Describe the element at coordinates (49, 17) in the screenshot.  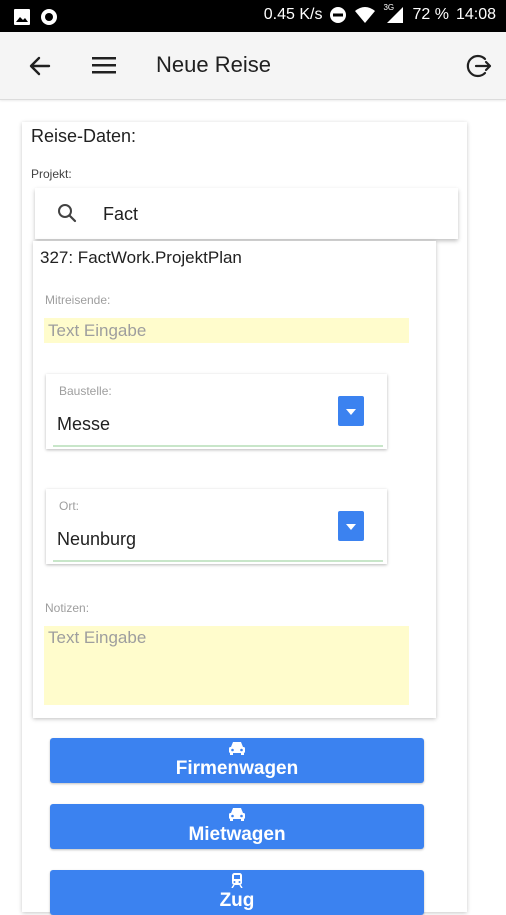
I see `record-icon` at that location.